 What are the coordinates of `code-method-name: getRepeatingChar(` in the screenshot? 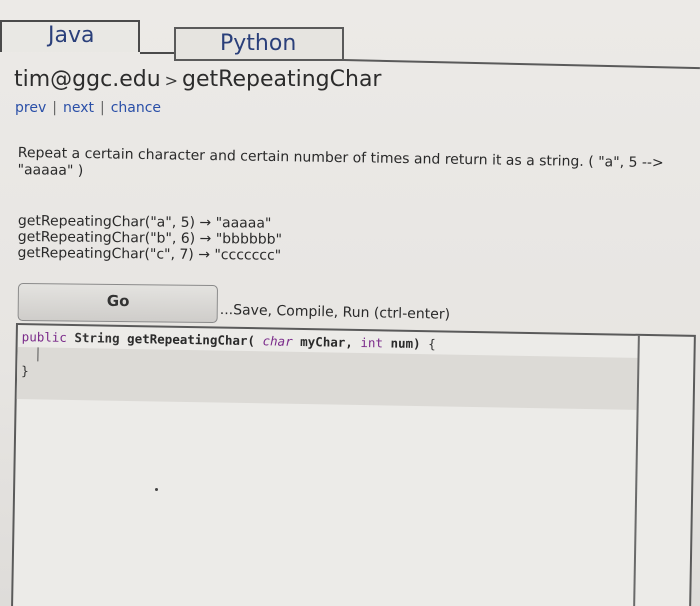 It's located at (191, 339).